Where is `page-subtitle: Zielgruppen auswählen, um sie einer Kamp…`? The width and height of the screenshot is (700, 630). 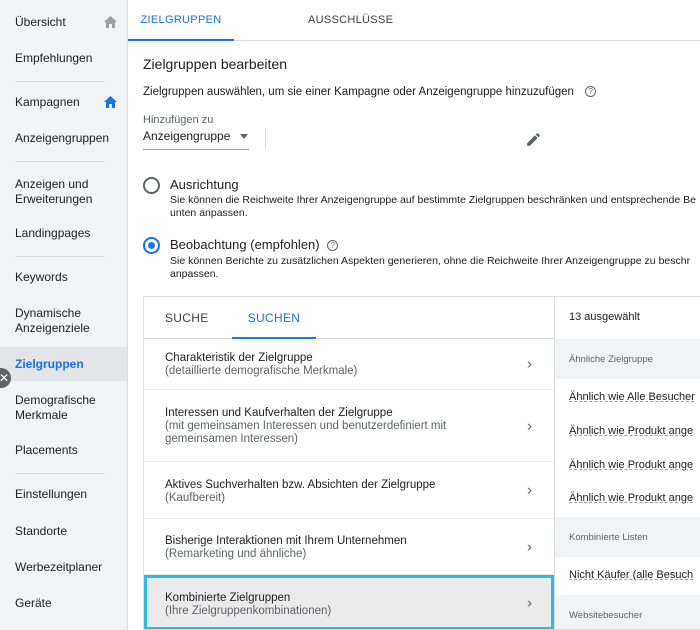 page-subtitle: Zielgruppen auswählen, um sie einer Kamp… is located at coordinates (370, 92).